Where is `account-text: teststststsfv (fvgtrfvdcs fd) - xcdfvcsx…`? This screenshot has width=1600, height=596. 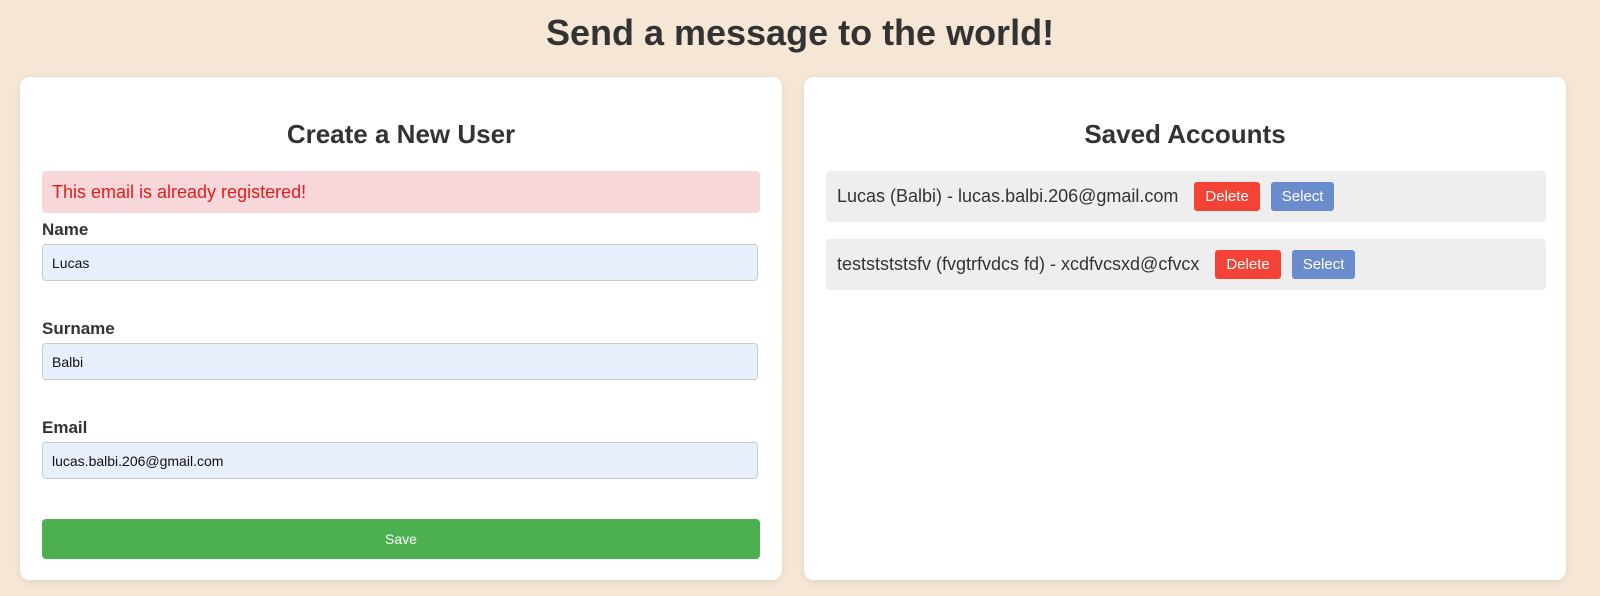
account-text: teststststsfv (fvgtrfvdcs fd) - xcdfvcsx… is located at coordinates (1018, 264).